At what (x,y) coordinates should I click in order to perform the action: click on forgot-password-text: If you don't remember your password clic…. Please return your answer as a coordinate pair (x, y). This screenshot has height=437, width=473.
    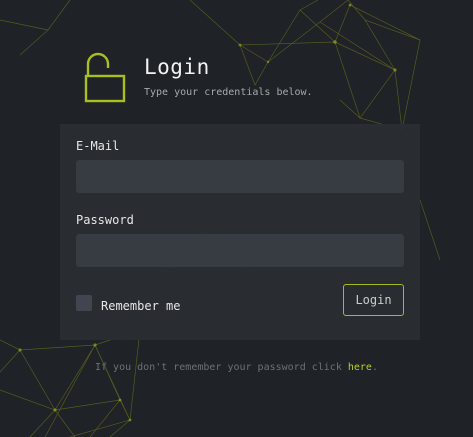
    Looking at the image, I should click on (221, 367).